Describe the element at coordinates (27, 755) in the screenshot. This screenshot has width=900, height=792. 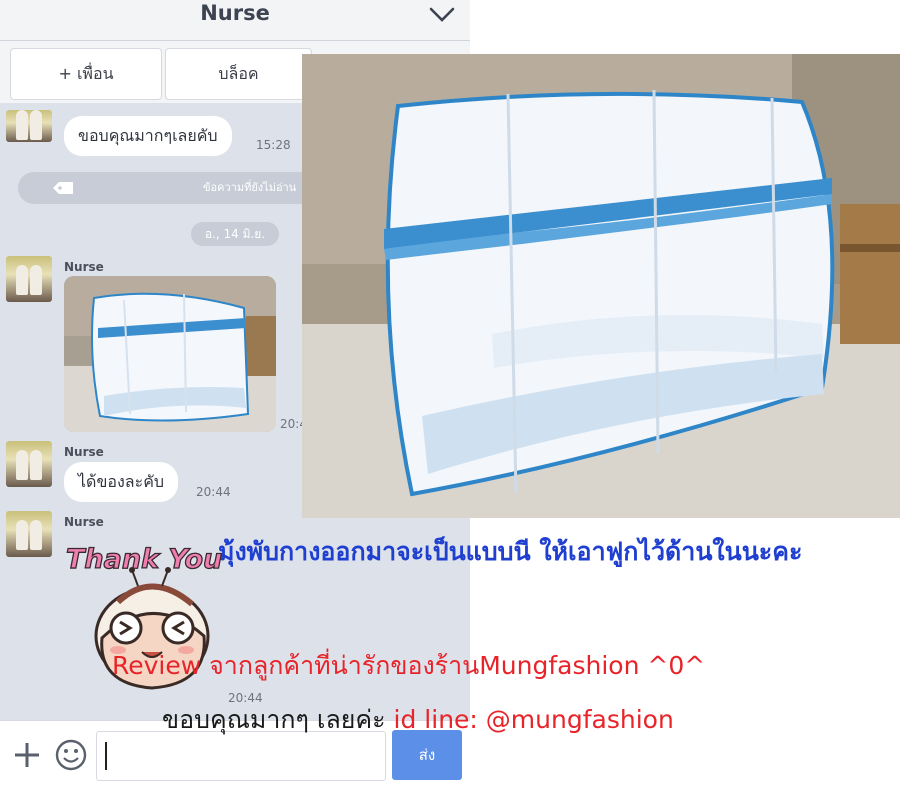
I see `plus-icon` at that location.